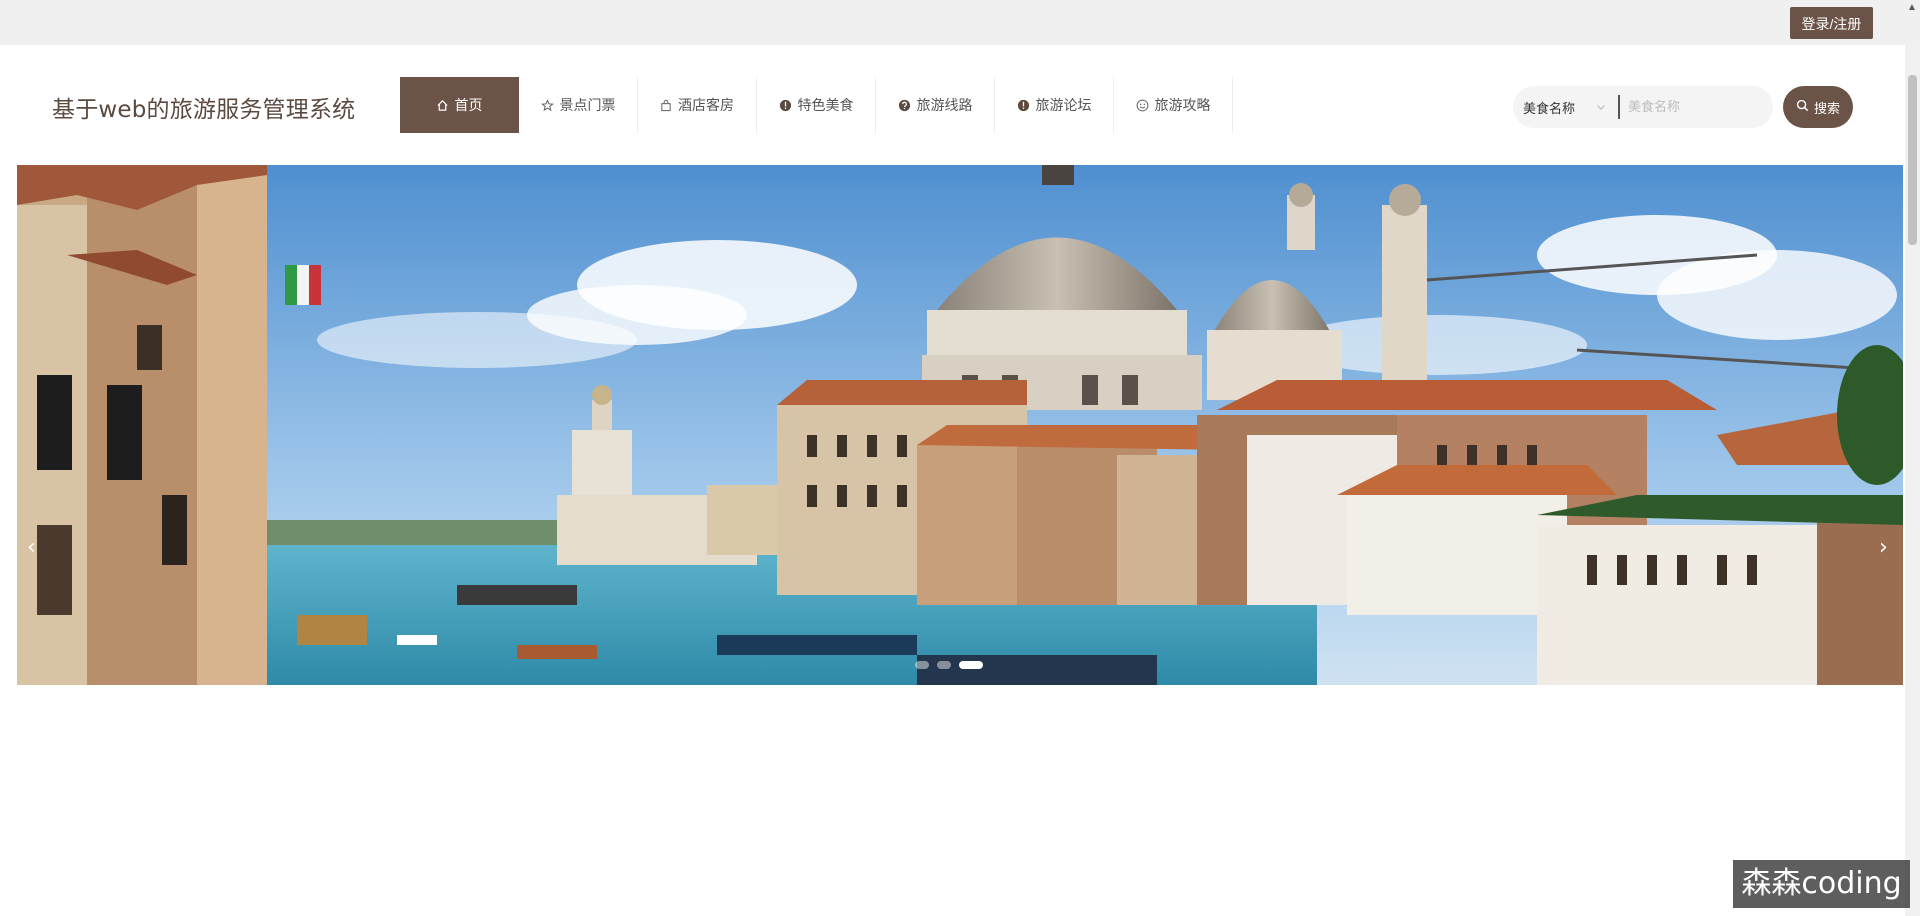 The image size is (1920, 916). I want to click on scroll-up-icon: ▲, so click(1912, 7).